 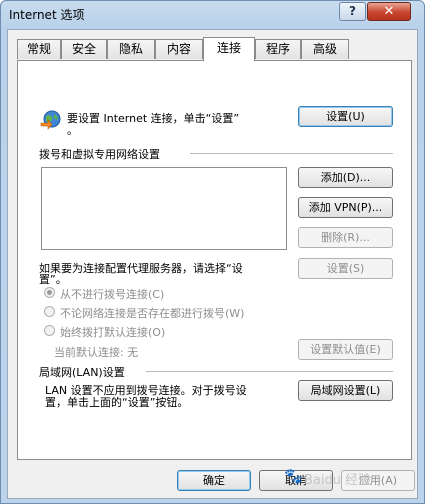 What do you see at coordinates (51, 119) in the screenshot?
I see `globe-connect-icon` at bounding box center [51, 119].